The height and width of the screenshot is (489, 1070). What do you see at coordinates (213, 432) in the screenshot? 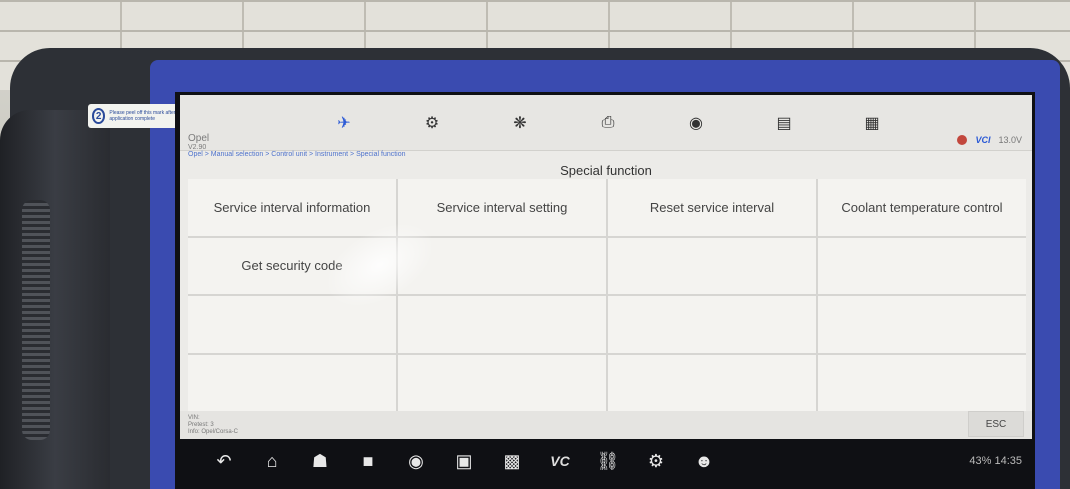
I see `info-label: Info: Opel/Corsa-C` at bounding box center [213, 432].